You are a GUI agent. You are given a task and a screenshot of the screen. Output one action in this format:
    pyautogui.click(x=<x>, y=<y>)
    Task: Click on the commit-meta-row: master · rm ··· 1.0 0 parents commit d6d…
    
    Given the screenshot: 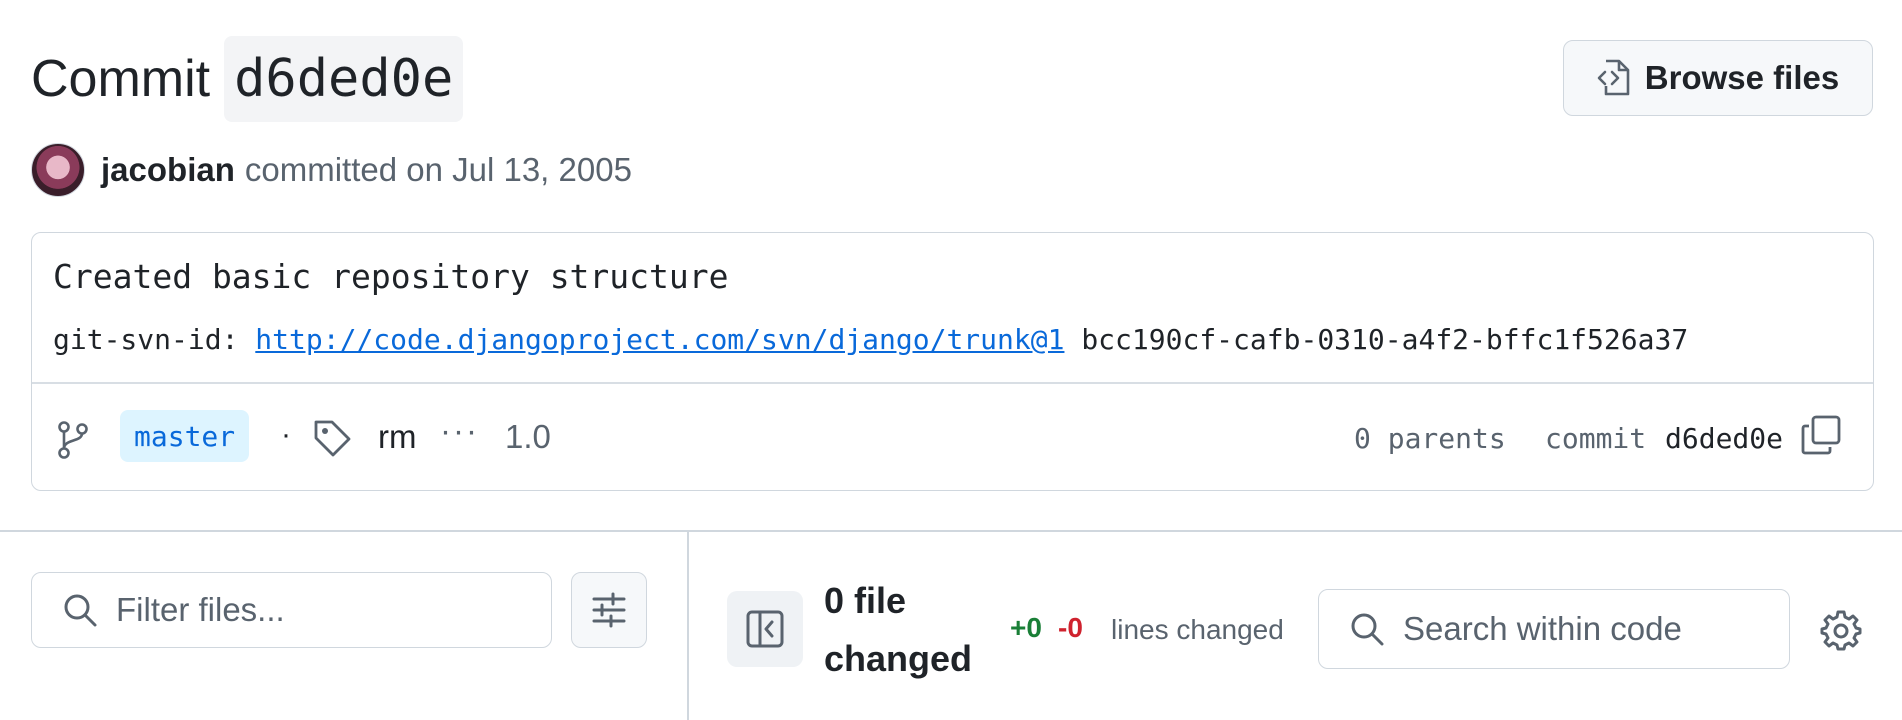 What is the action you would take?
    pyautogui.click(x=952, y=437)
    